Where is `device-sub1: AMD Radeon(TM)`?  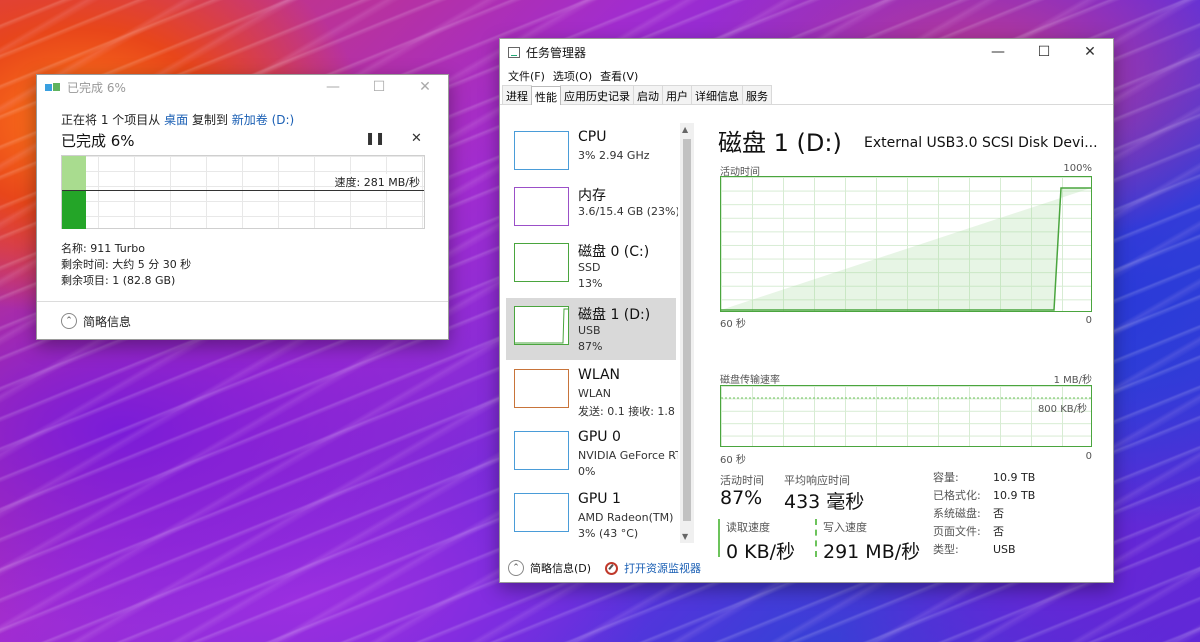 device-sub1: AMD Radeon(TM) is located at coordinates (626, 517).